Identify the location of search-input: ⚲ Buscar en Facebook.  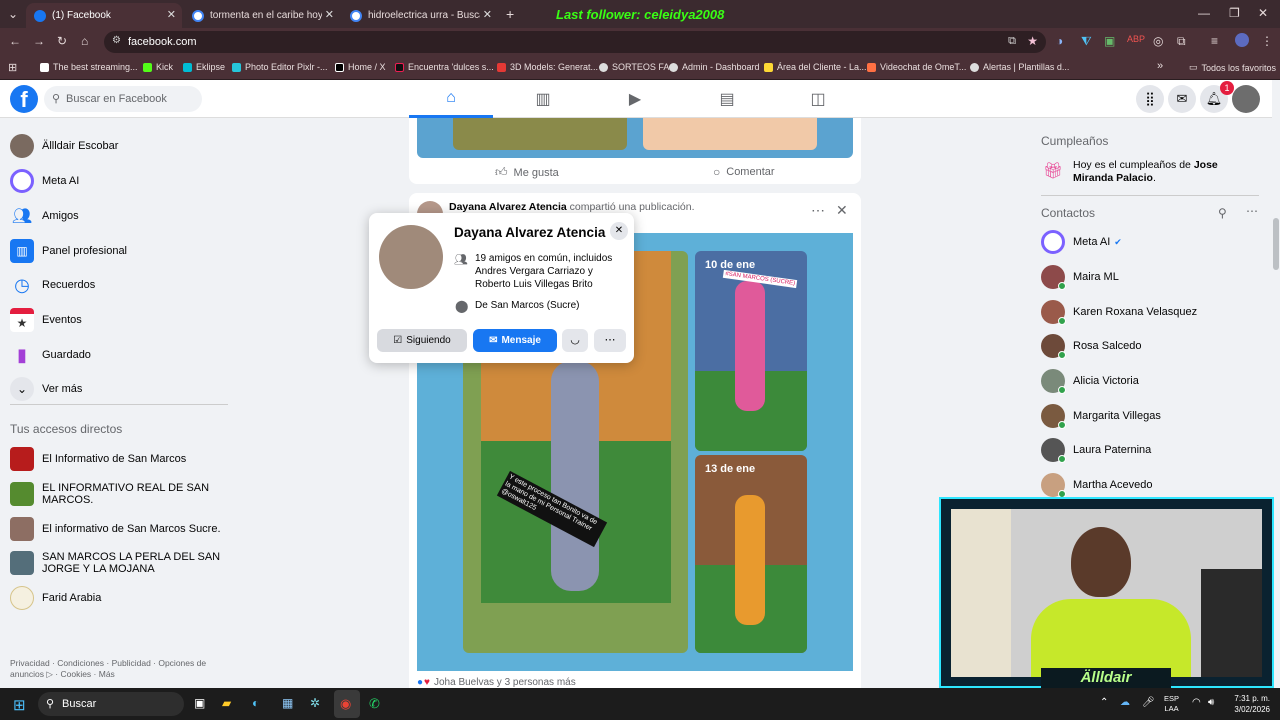
(123, 99).